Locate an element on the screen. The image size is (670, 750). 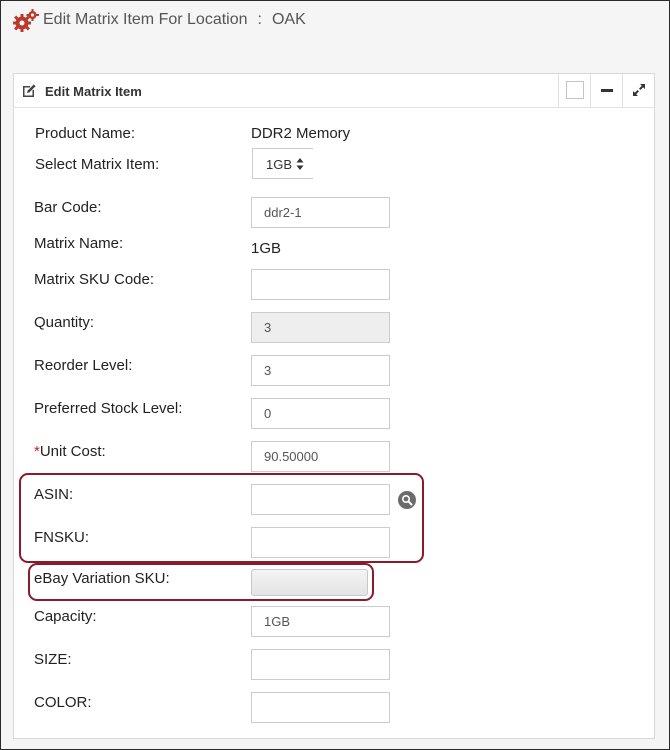
unit-cost-label-text: Unit Cost: is located at coordinates (72, 451).